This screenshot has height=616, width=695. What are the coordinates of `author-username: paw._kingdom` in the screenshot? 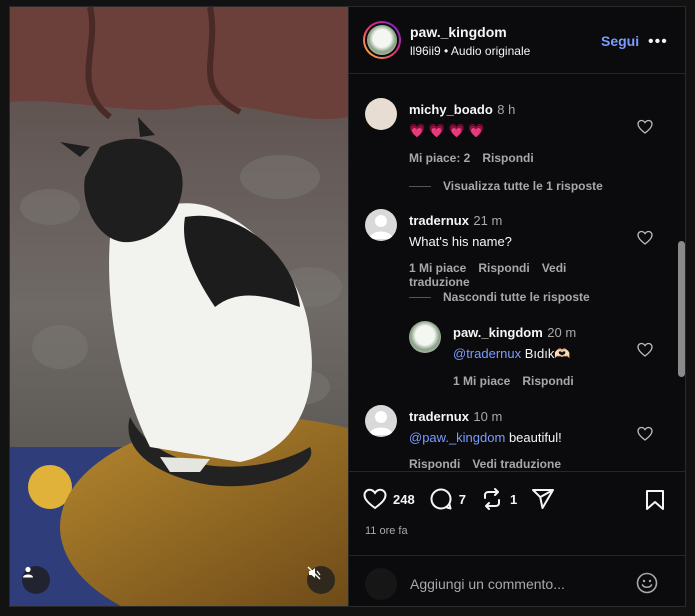 It's located at (458, 32).